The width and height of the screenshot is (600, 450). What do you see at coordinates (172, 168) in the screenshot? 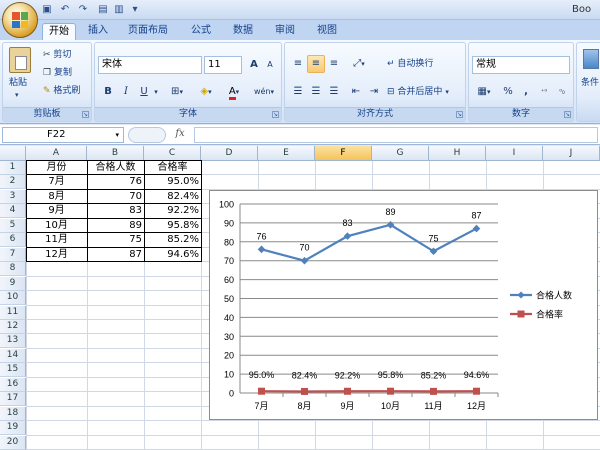
I see `cell-c1: 合格率` at bounding box center [172, 168].